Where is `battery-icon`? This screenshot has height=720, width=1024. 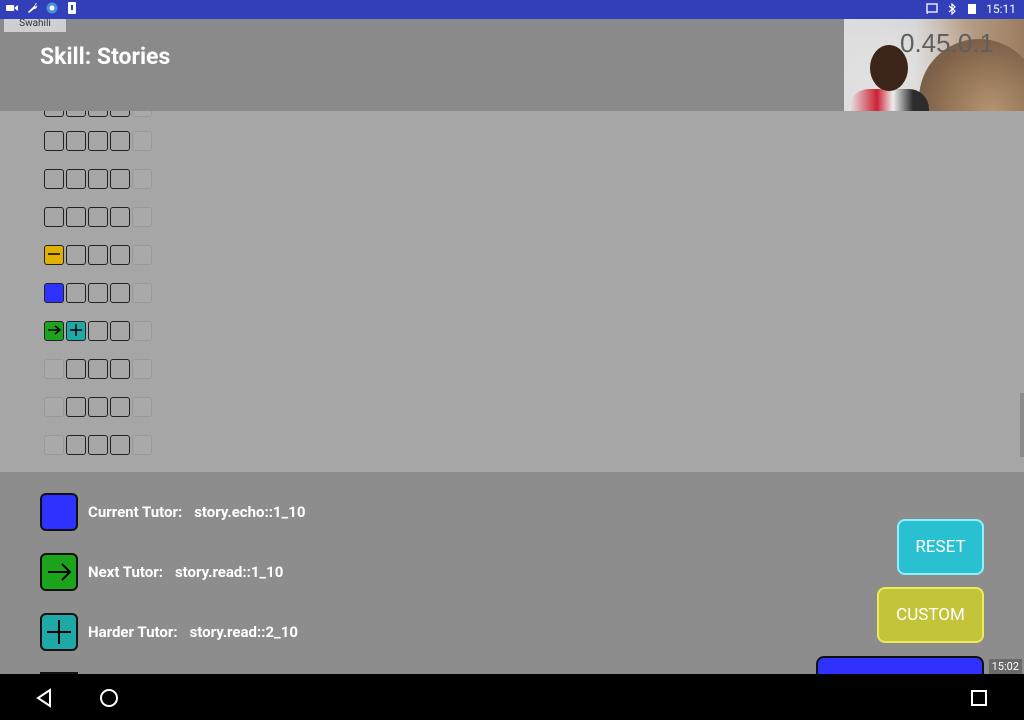 battery-icon is located at coordinates (972, 9).